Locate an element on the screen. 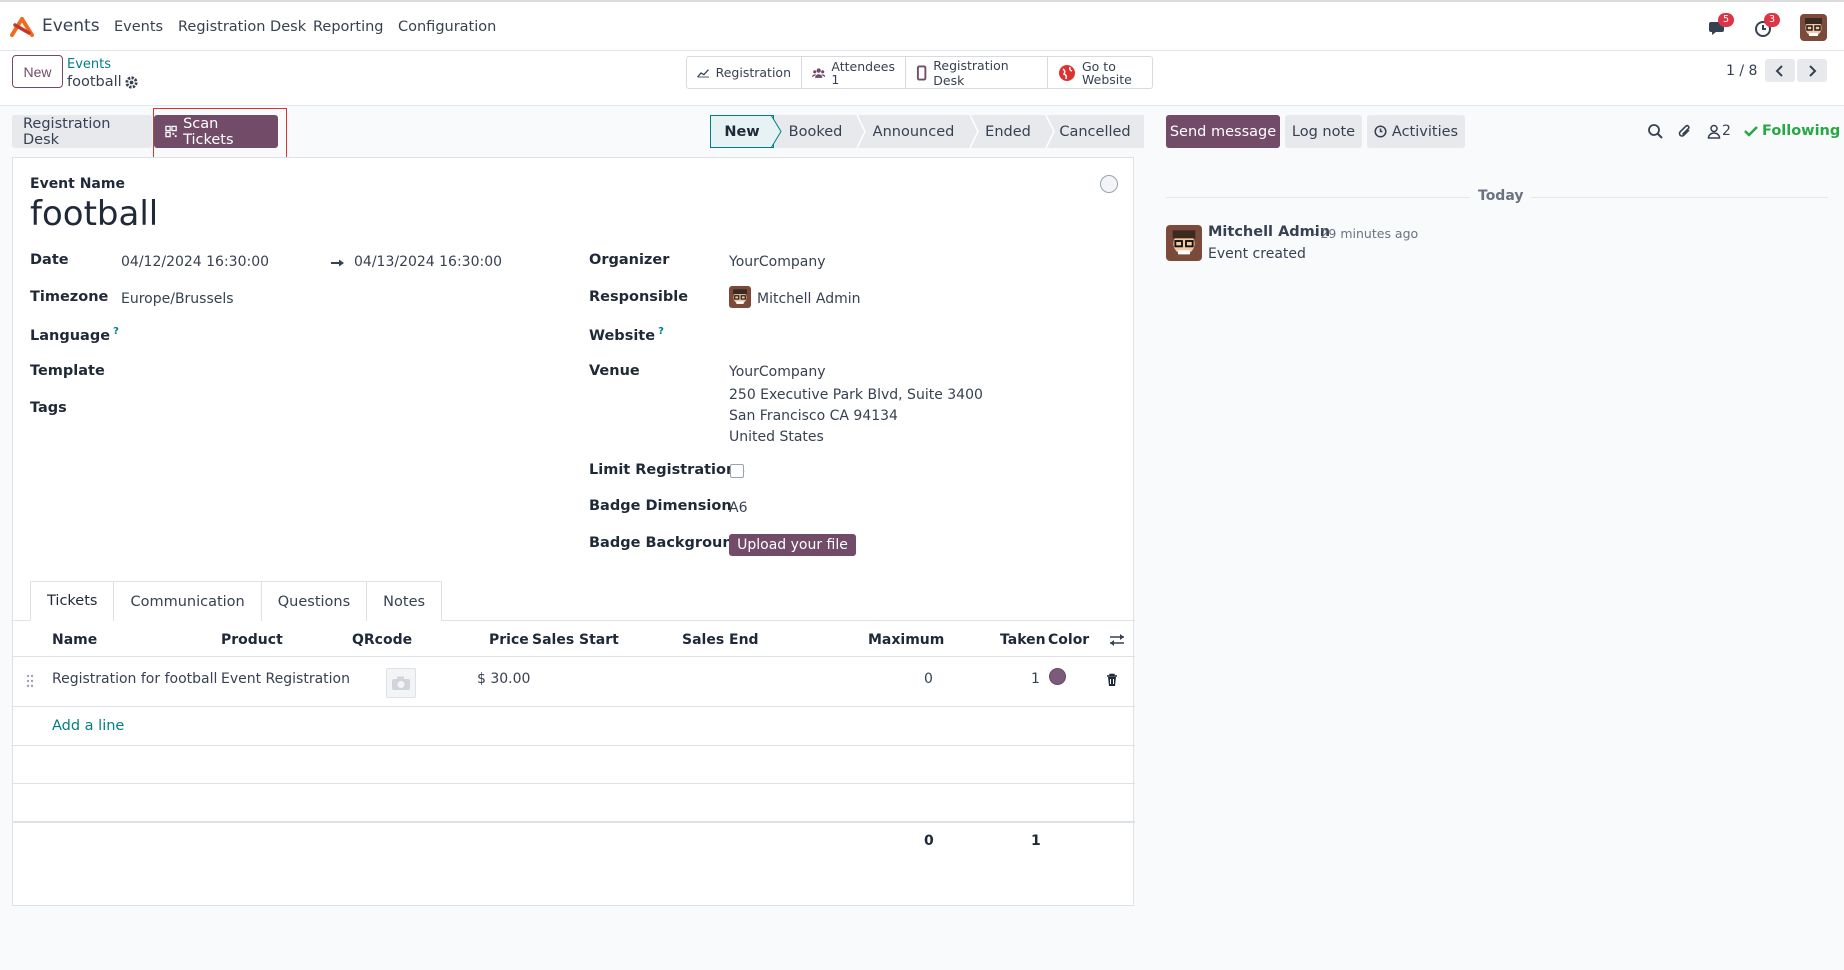 This screenshot has width=1844, height=970. tab-notes: Notes is located at coordinates (404, 601).